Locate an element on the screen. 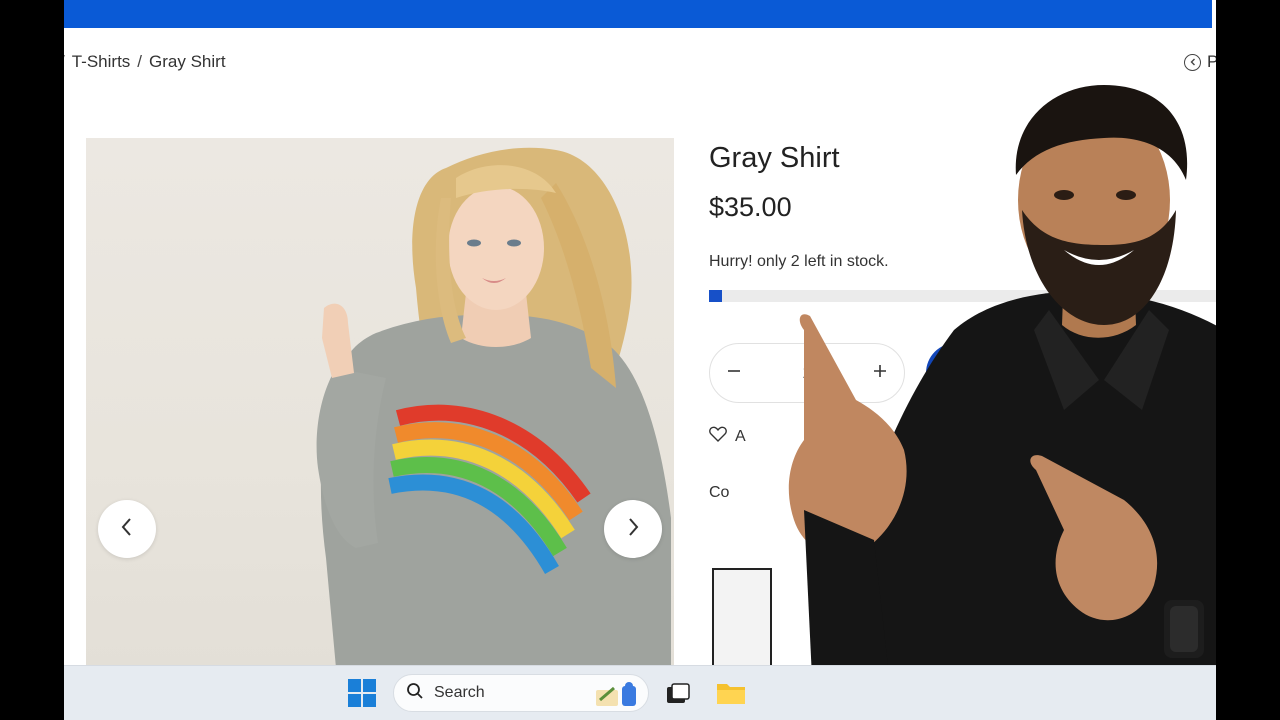 The width and height of the screenshot is (1280, 720). add-to-wishlist-link: A is located at coordinates (727, 436).